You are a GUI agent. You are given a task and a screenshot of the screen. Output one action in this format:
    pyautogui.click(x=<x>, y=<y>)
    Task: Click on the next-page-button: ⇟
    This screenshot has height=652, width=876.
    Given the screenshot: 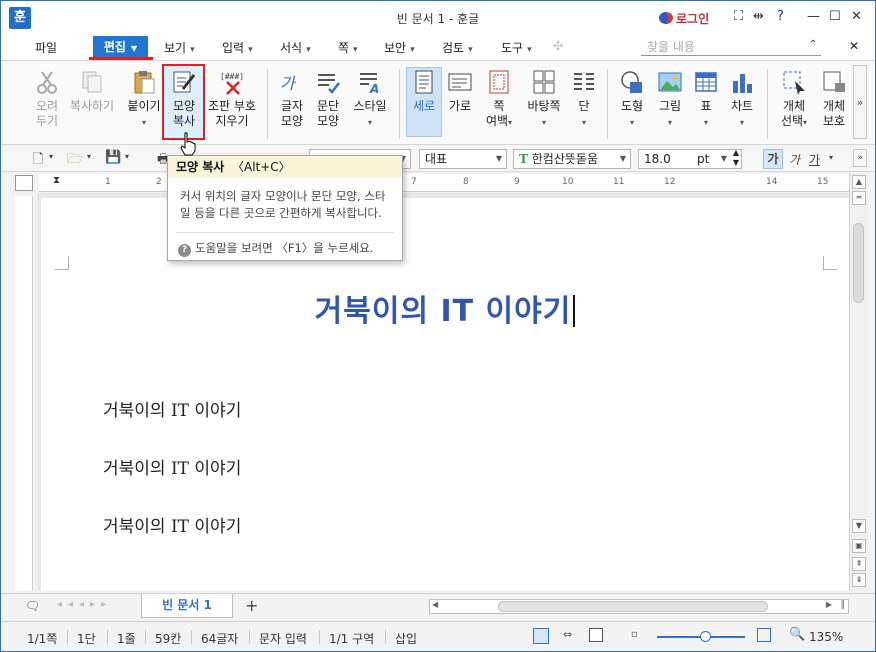 What is the action you would take?
    pyautogui.click(x=859, y=580)
    